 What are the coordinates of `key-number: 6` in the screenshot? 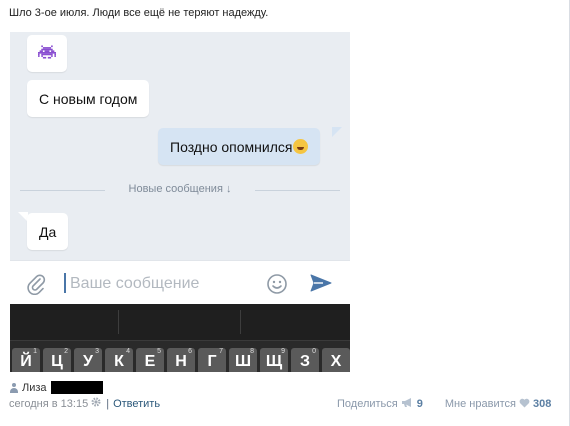 It's located at (190, 351).